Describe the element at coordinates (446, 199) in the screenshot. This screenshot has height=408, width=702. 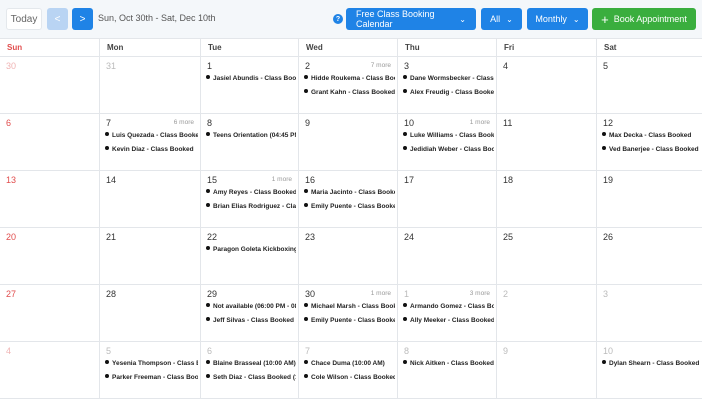
I see `day-cell: 17` at that location.